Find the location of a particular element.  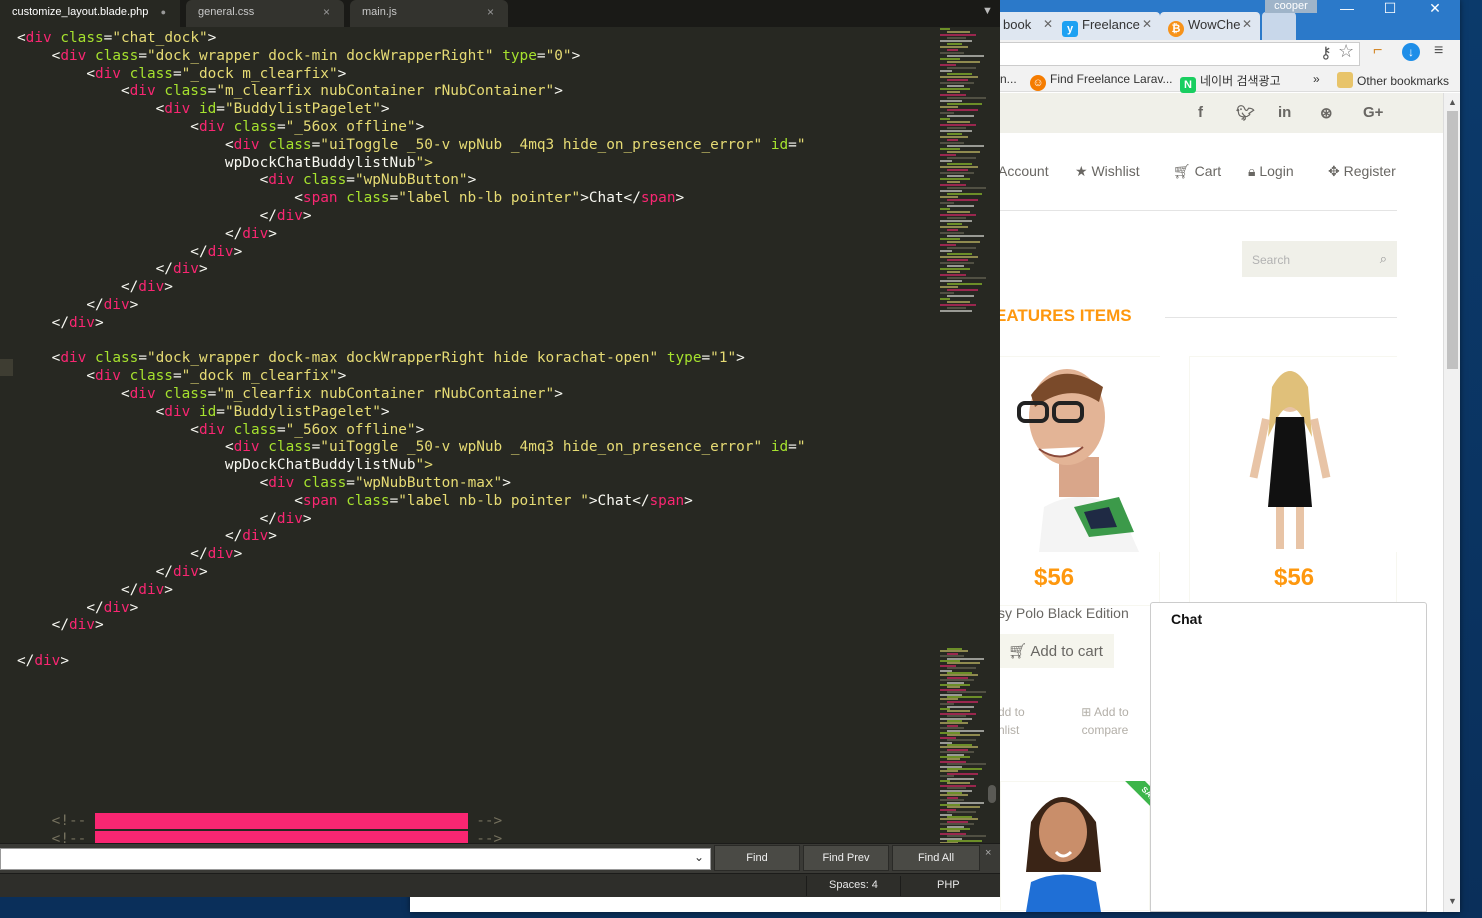

tab-menu-icon: ▼ is located at coordinates (987, 11).